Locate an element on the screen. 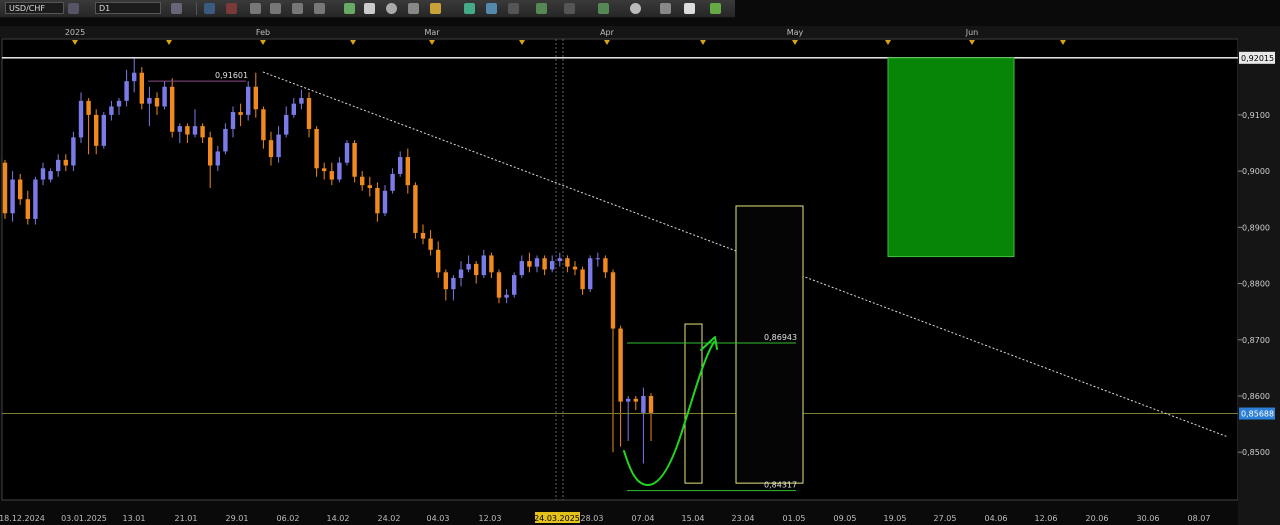 Image resolution: width=1280 pixels, height=525 pixels. trade-icon is located at coordinates (469, 8).